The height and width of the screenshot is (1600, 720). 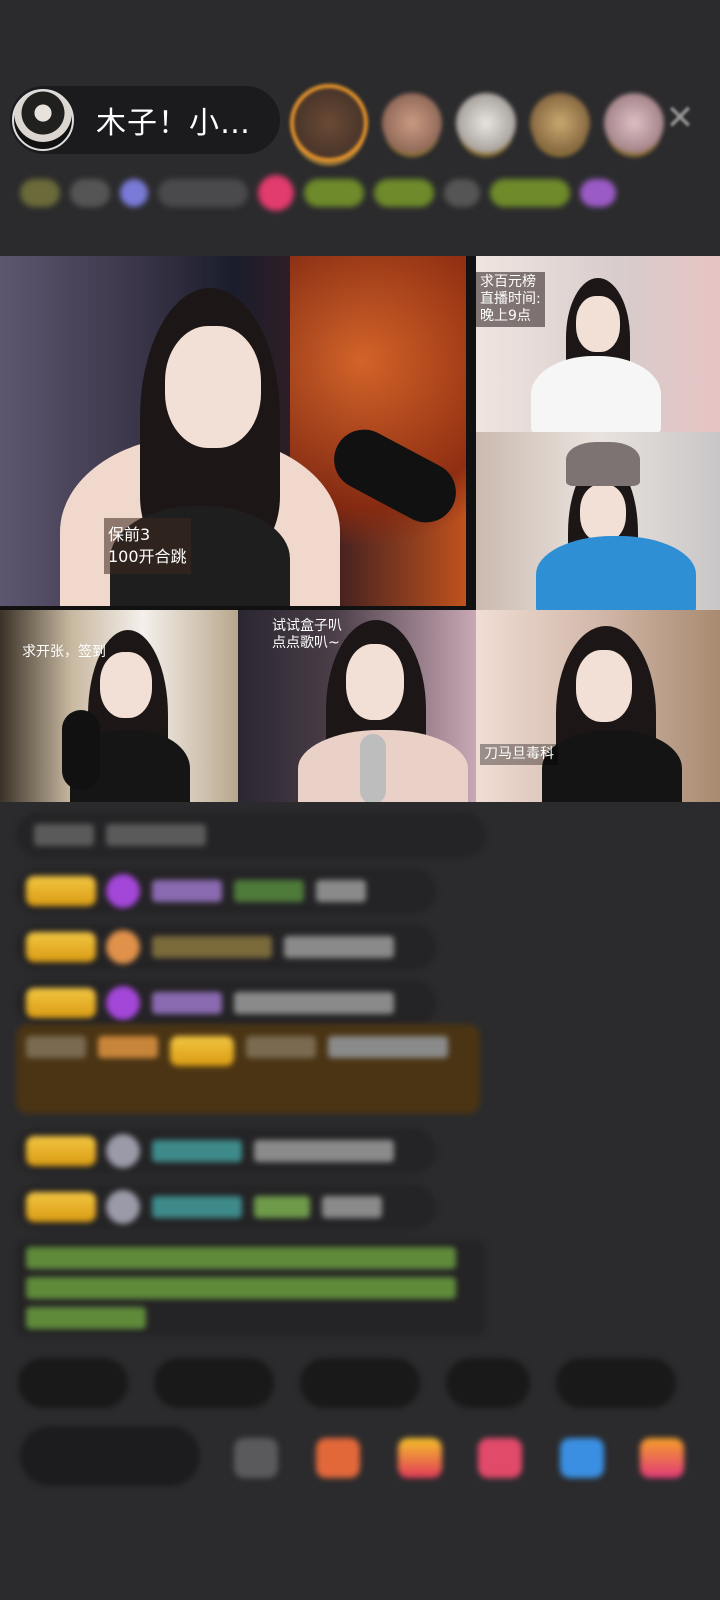 What do you see at coordinates (233, 431) in the screenshot?
I see `main-stream: 保前3 100开合跳` at bounding box center [233, 431].